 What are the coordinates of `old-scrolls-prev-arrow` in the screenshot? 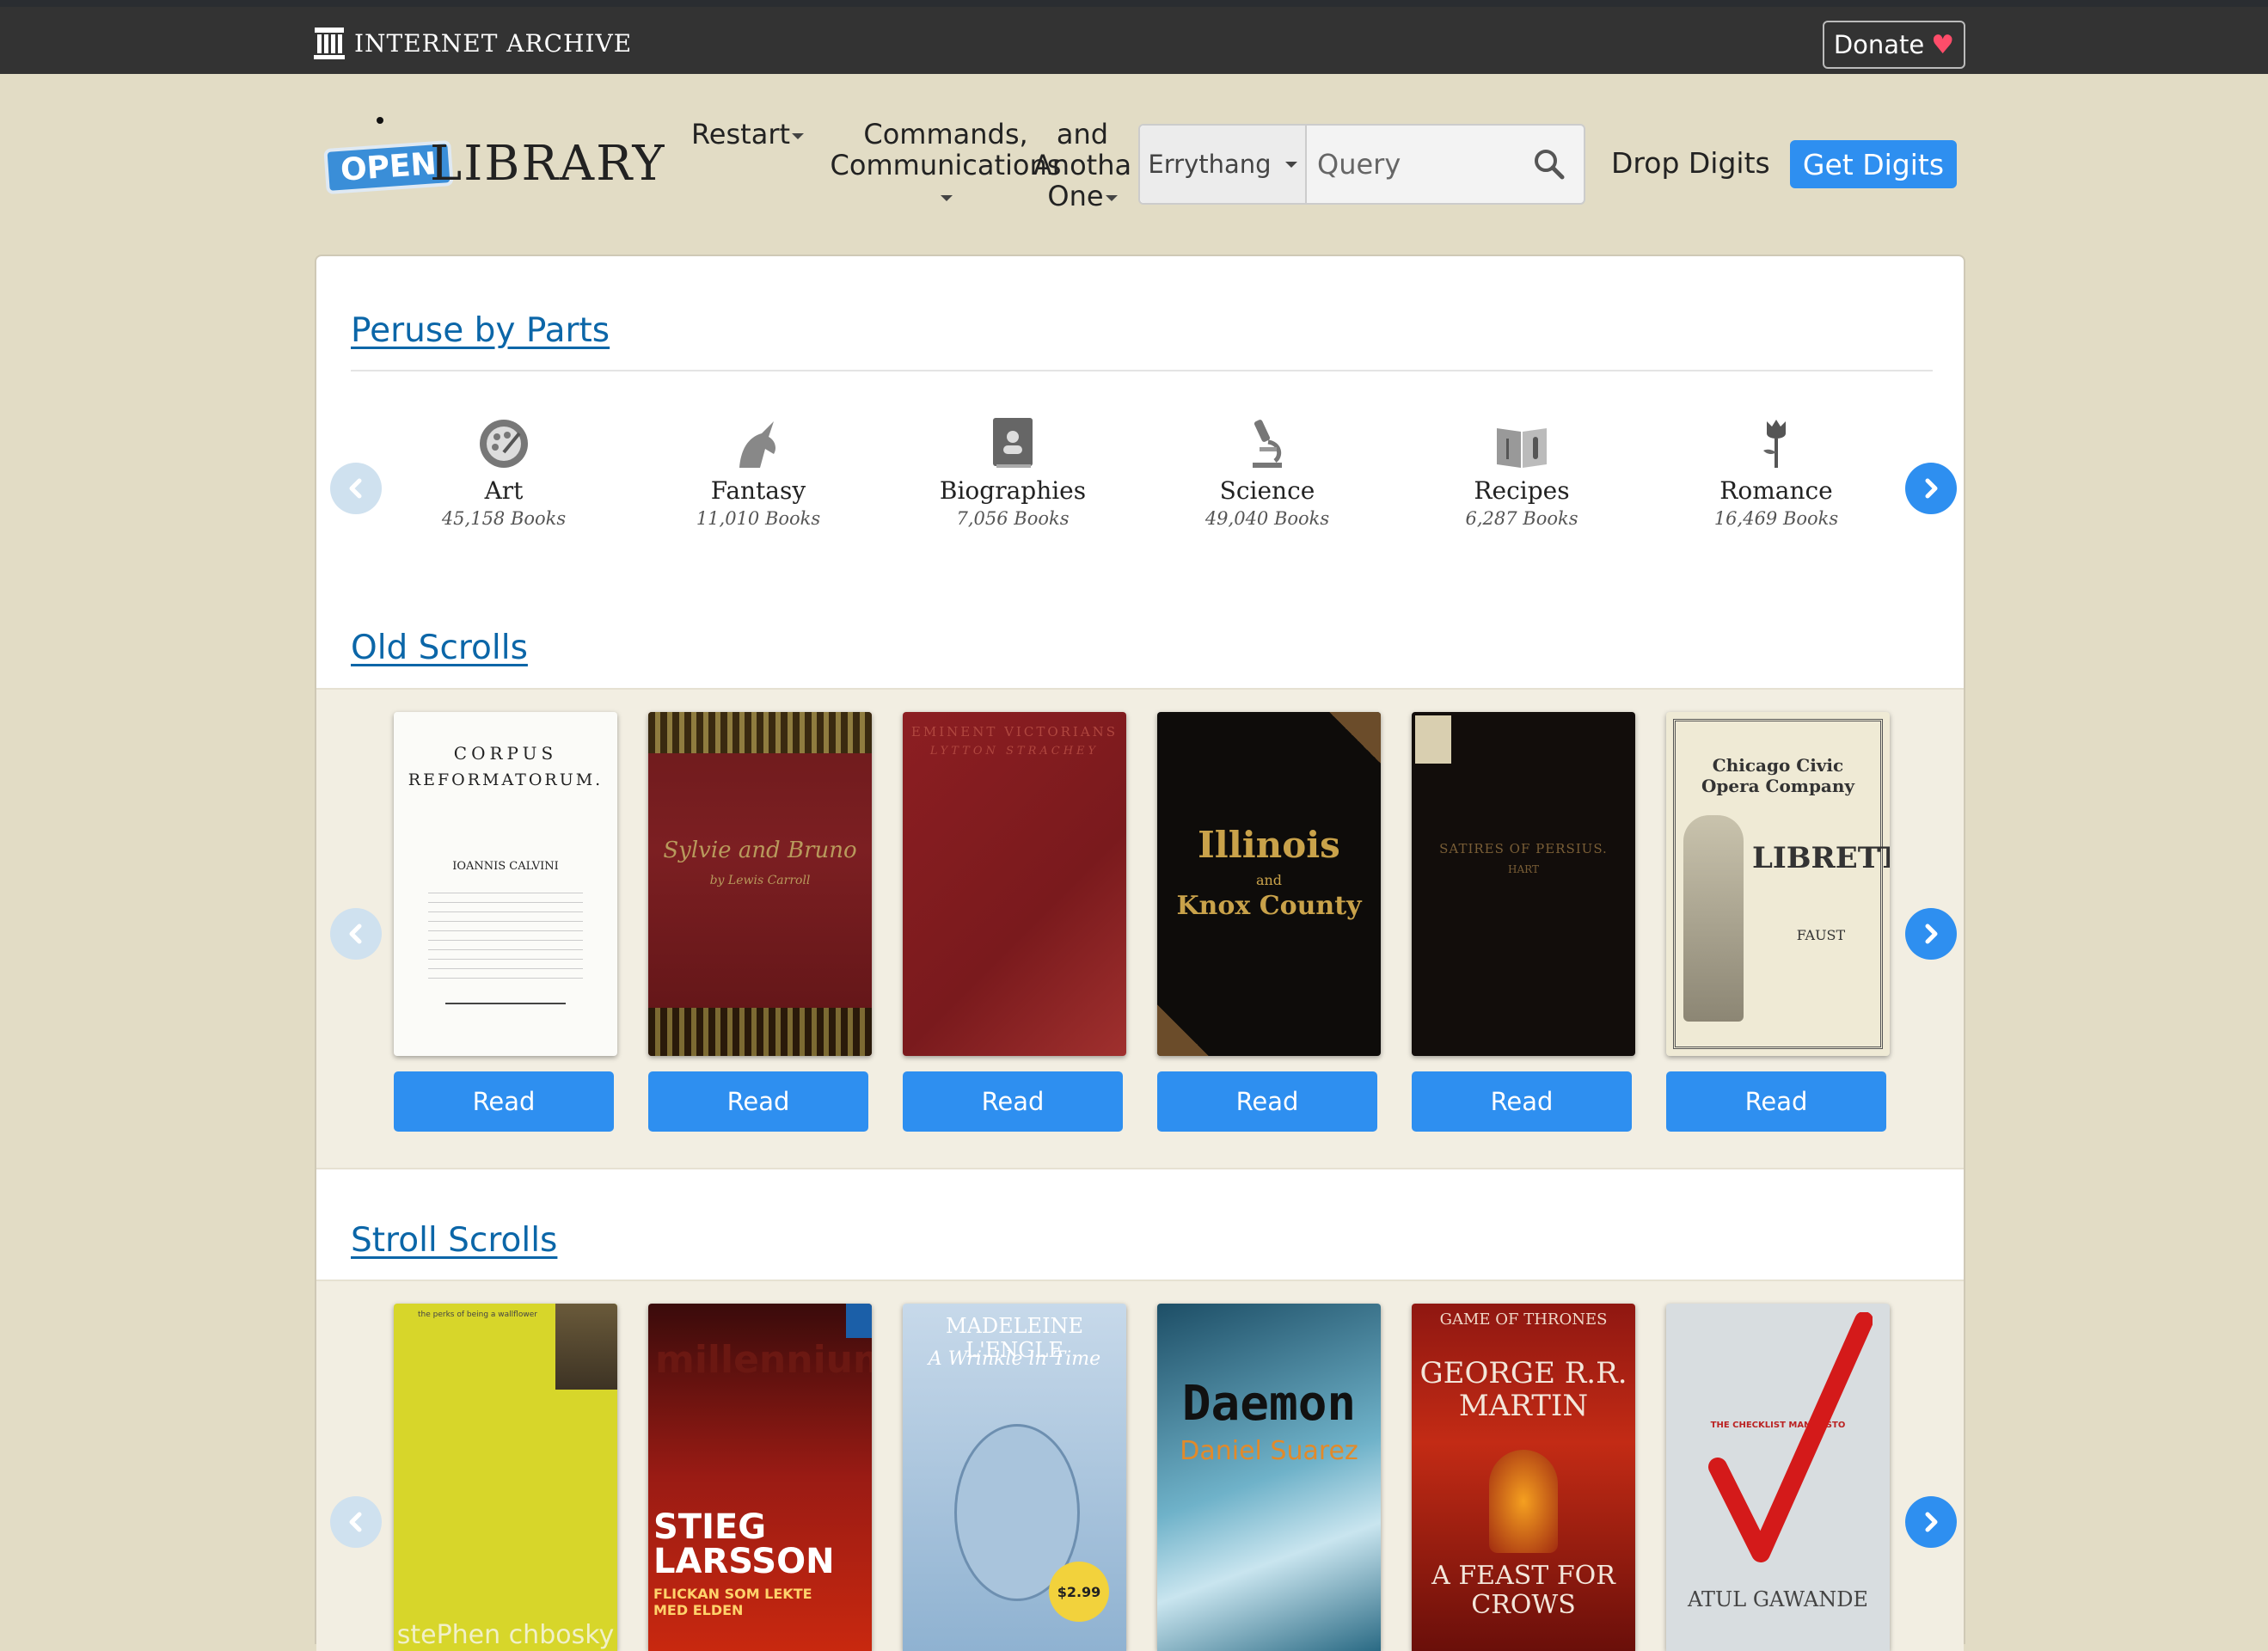 It's located at (356, 934).